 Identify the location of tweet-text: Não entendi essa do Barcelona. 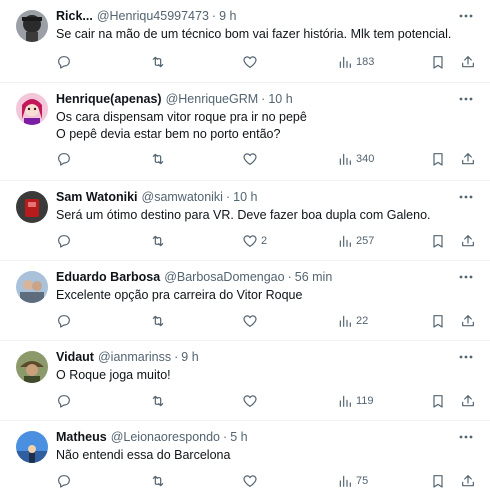
(143, 455).